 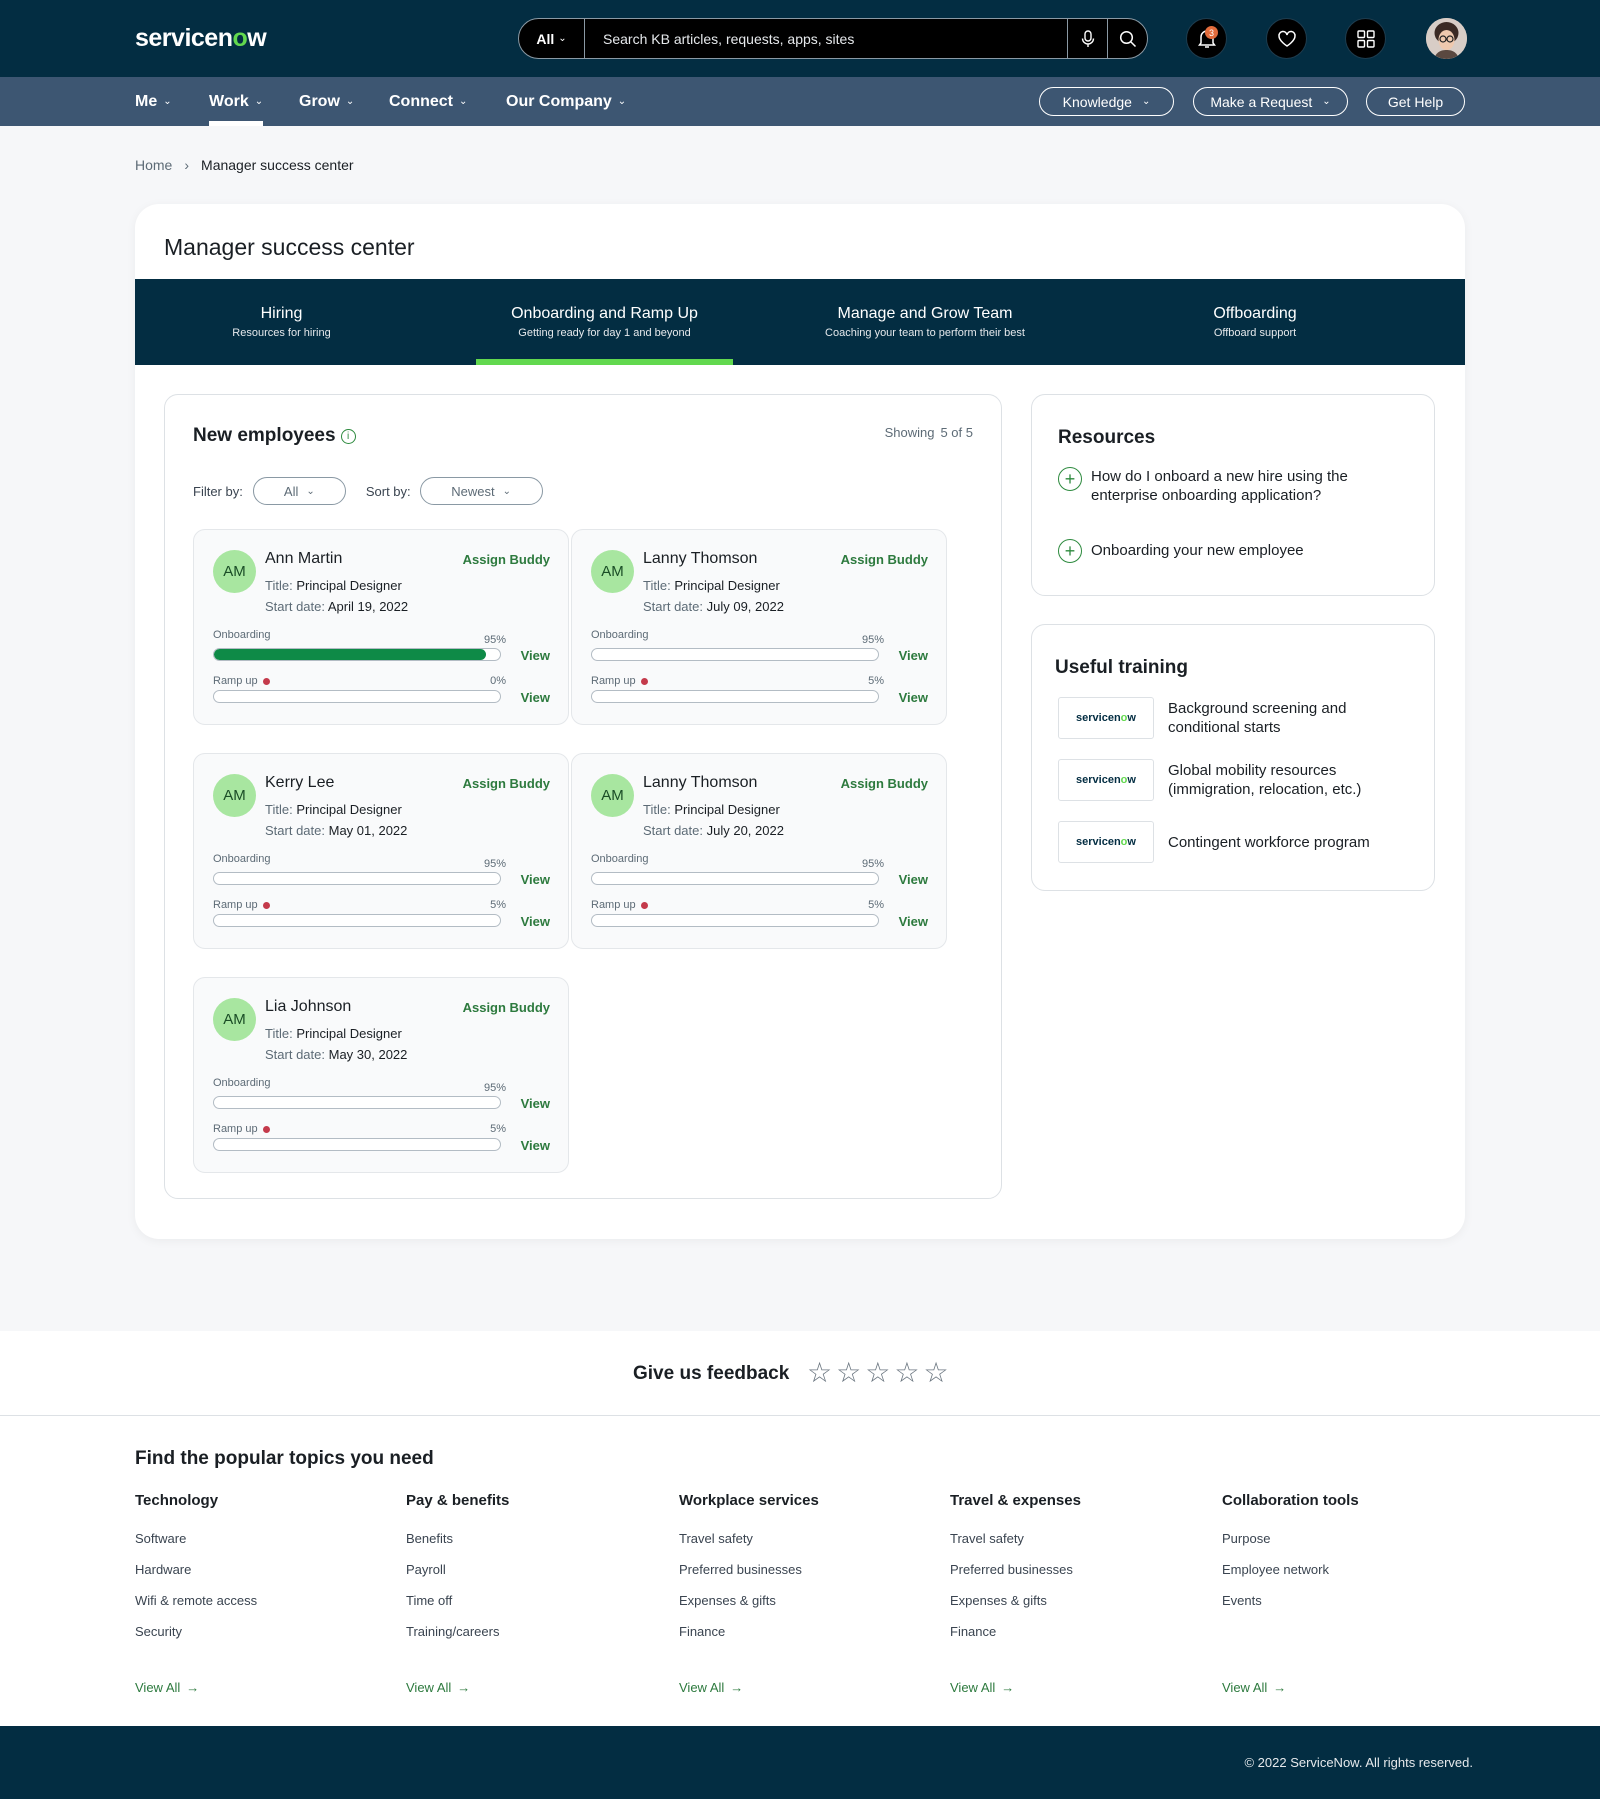 What do you see at coordinates (531, 1608) in the screenshot?
I see `topic-link: Time off` at bounding box center [531, 1608].